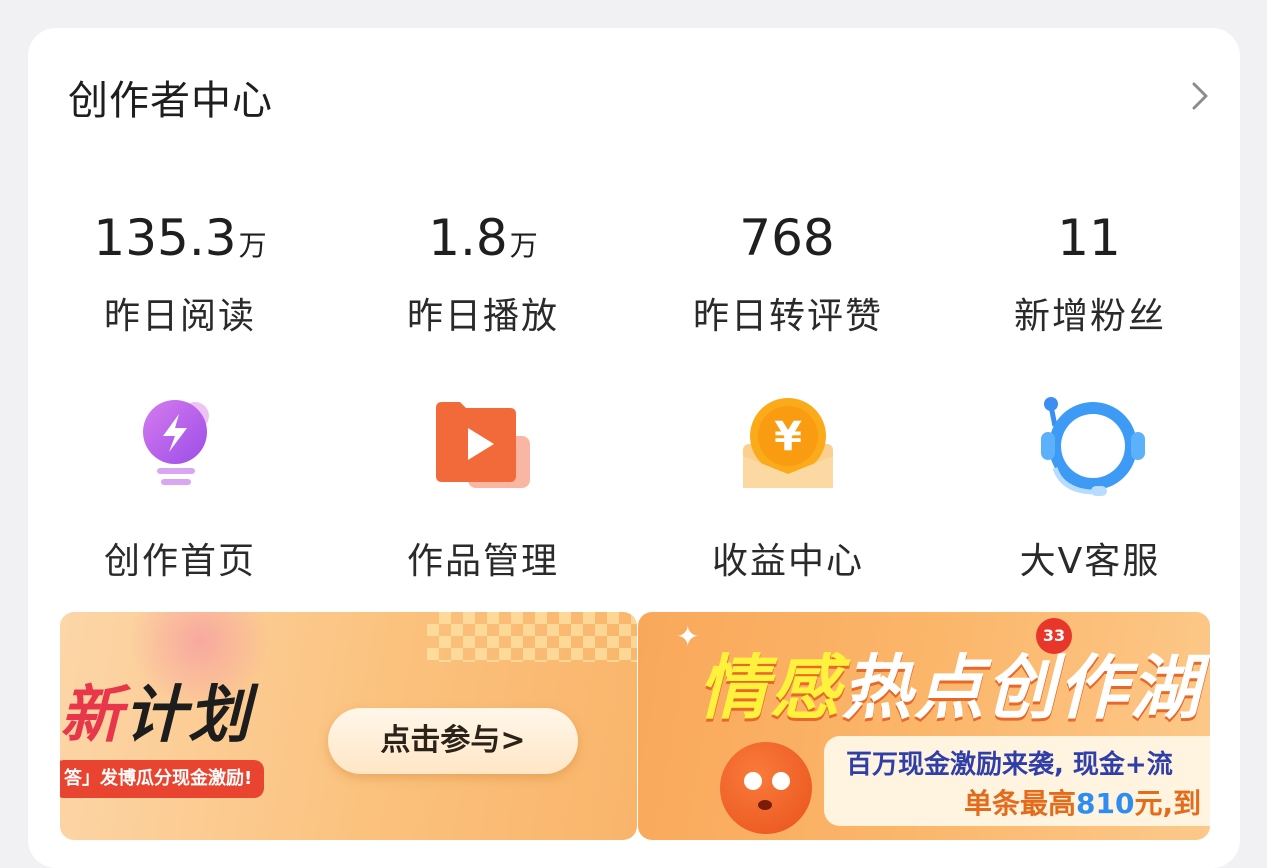 The height and width of the screenshot is (868, 1267). What do you see at coordinates (162, 779) in the screenshot?
I see `banner-subtitle: 答」发博瓜分现金激励!` at bounding box center [162, 779].